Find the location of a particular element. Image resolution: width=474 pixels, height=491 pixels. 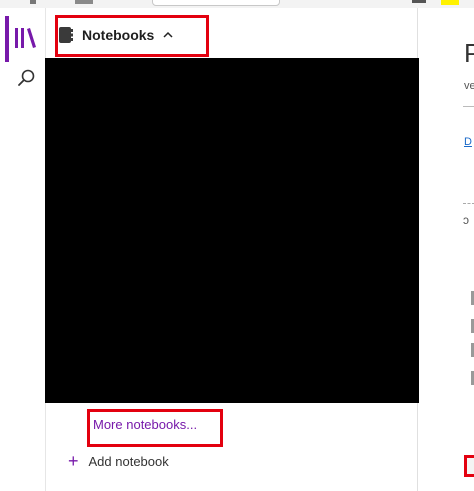

toolbar-tab is located at coordinates (216, 3).